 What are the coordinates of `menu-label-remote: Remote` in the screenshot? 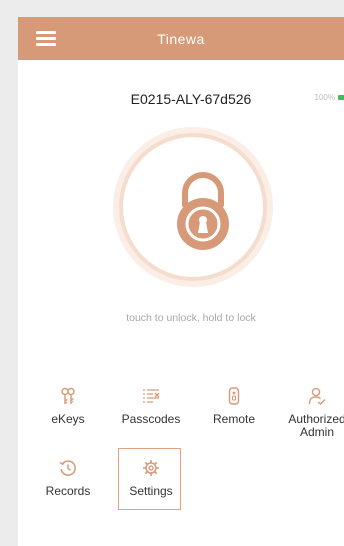 It's located at (234, 419).